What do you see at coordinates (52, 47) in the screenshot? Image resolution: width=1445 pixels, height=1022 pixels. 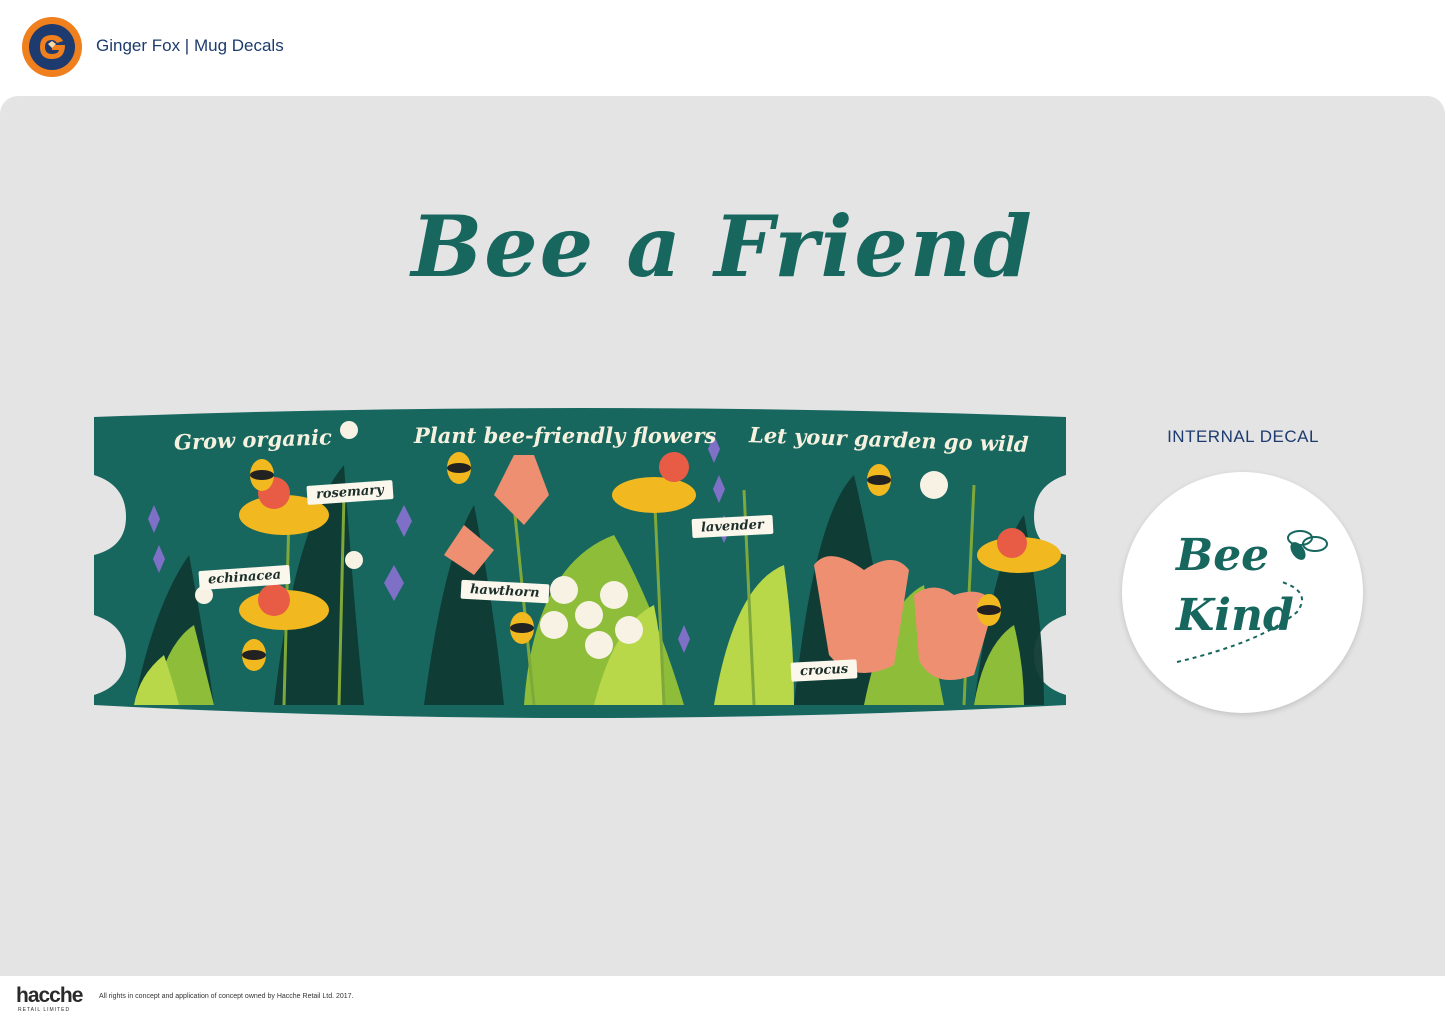 I see `ginger-fox-logo-icon` at bounding box center [52, 47].